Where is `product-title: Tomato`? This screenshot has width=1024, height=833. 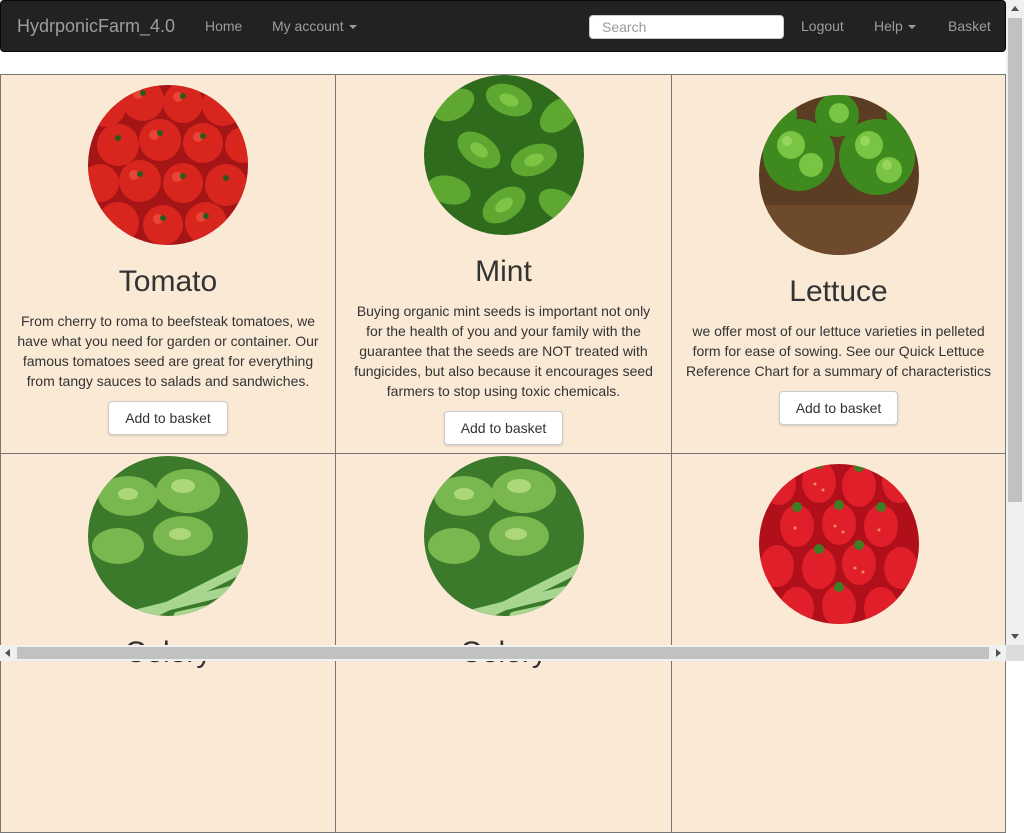
product-title: Tomato is located at coordinates (168, 281).